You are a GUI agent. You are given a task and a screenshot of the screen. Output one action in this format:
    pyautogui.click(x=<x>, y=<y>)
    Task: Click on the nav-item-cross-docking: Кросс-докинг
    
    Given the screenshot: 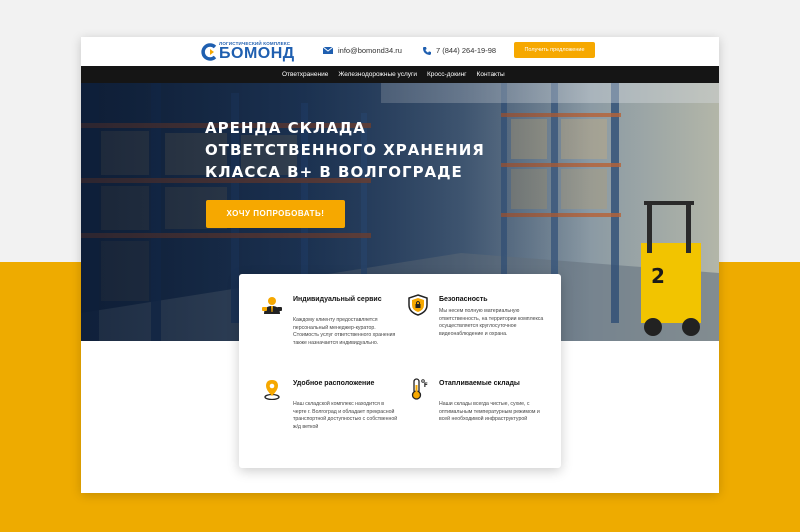 What is the action you would take?
    pyautogui.click(x=447, y=74)
    